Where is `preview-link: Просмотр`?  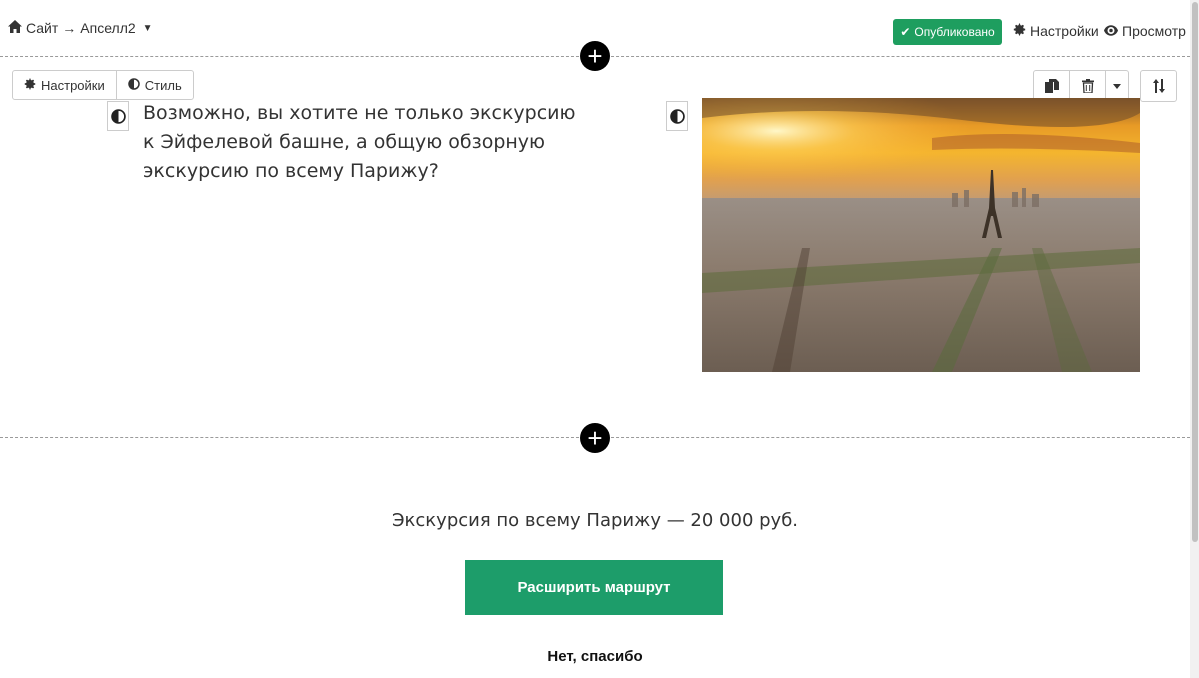 preview-link: Просмотр is located at coordinates (1145, 31).